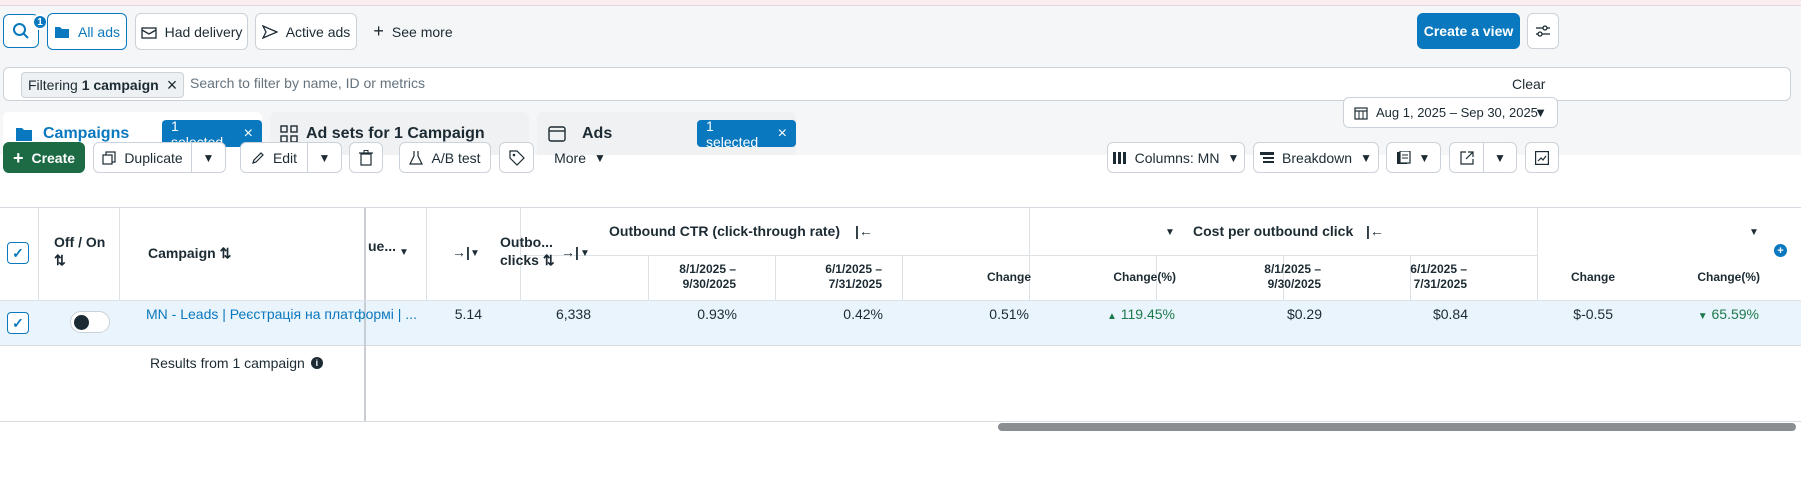 This screenshot has width=1801, height=492. I want to click on date-range-picker: Aug 1, 2025 – Sep 30, 2025 ▼, so click(1450, 112).